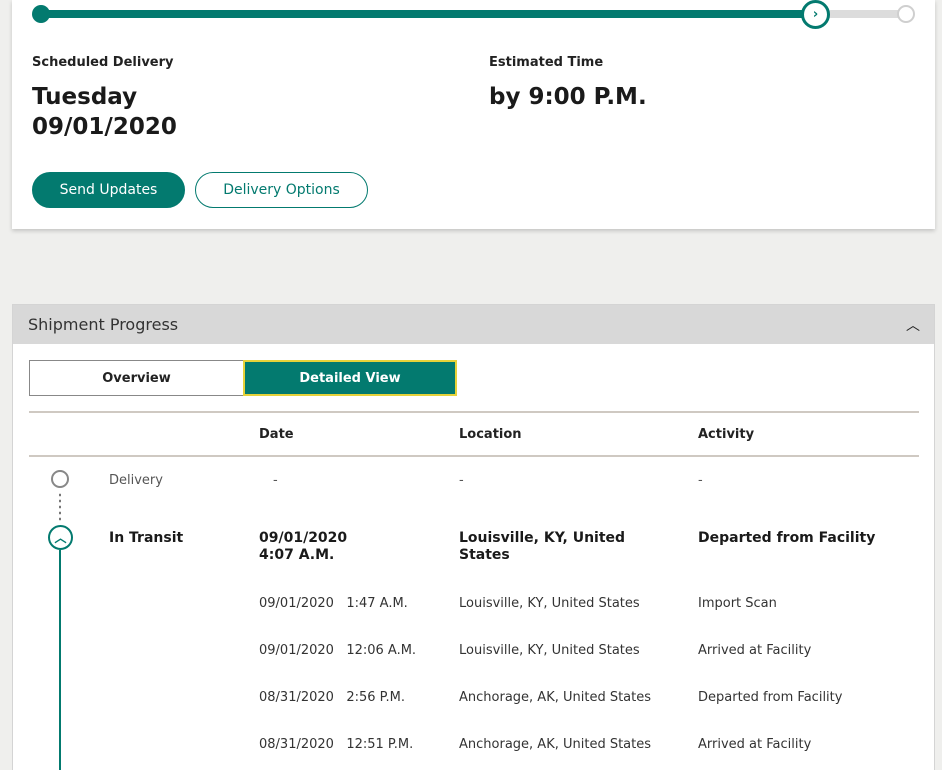  I want to click on row-date-time: 4:07 A.M., so click(297, 555).